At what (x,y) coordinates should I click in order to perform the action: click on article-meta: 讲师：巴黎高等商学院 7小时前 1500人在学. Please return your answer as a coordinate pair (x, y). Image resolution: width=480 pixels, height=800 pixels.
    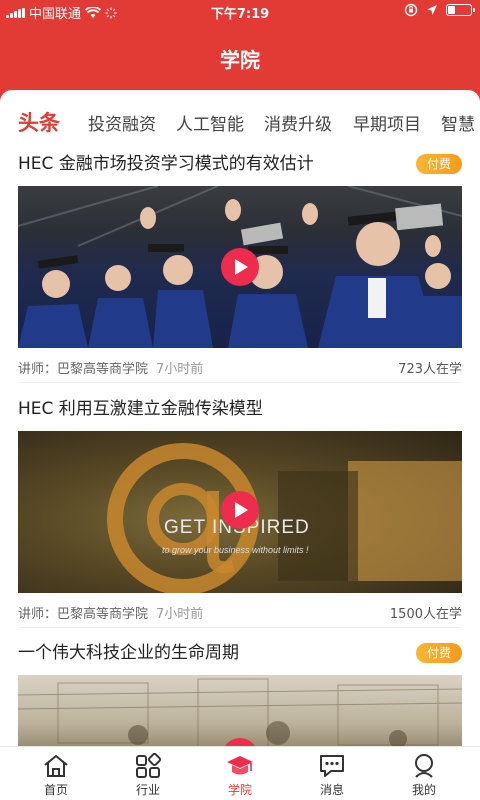
    Looking at the image, I should click on (240, 612).